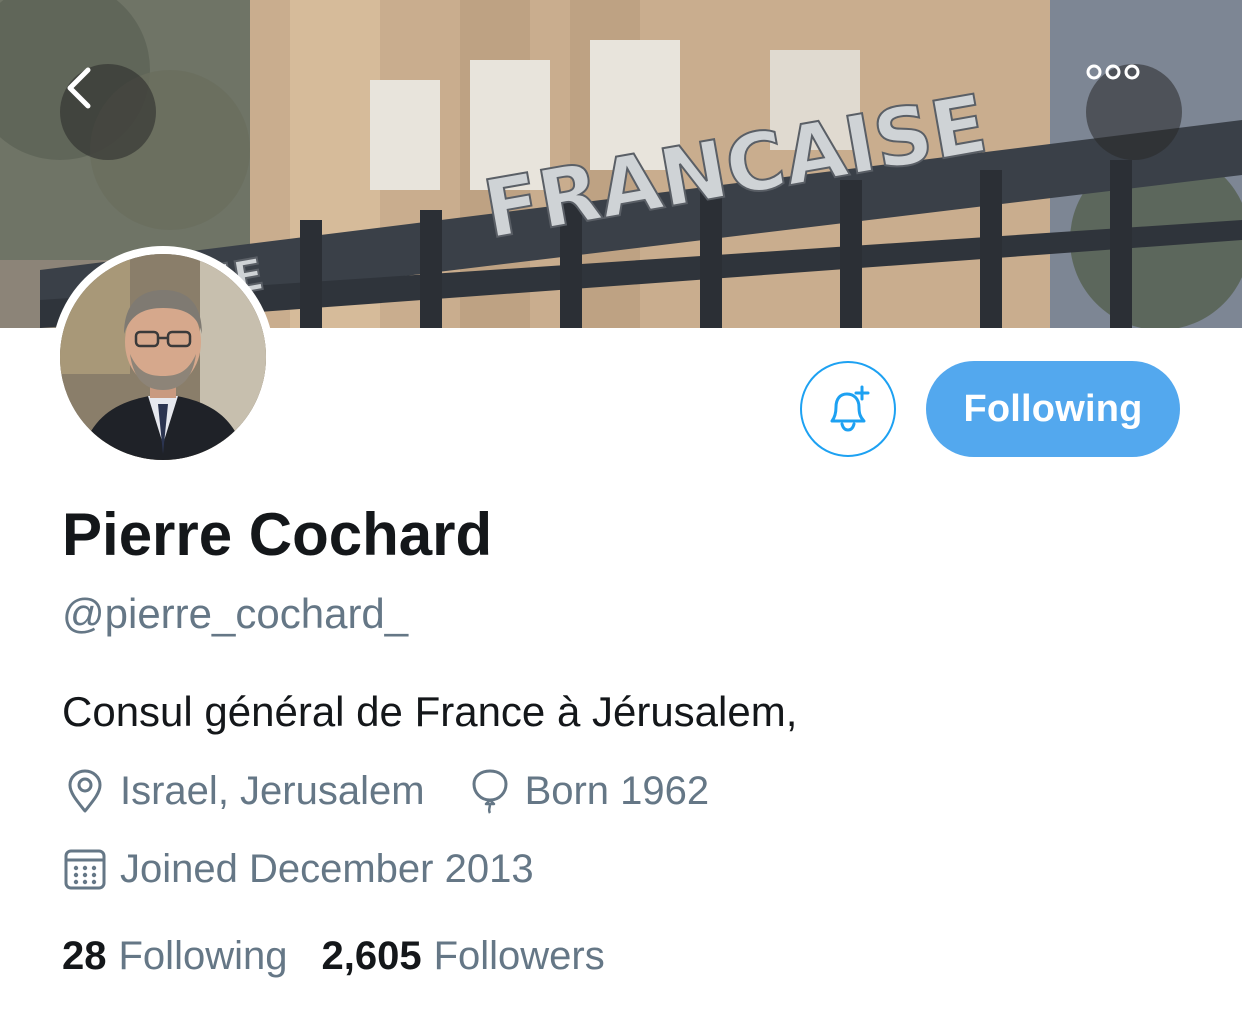 This screenshot has width=1242, height=1036. I want to click on bell-plus-icon, so click(850, 408).